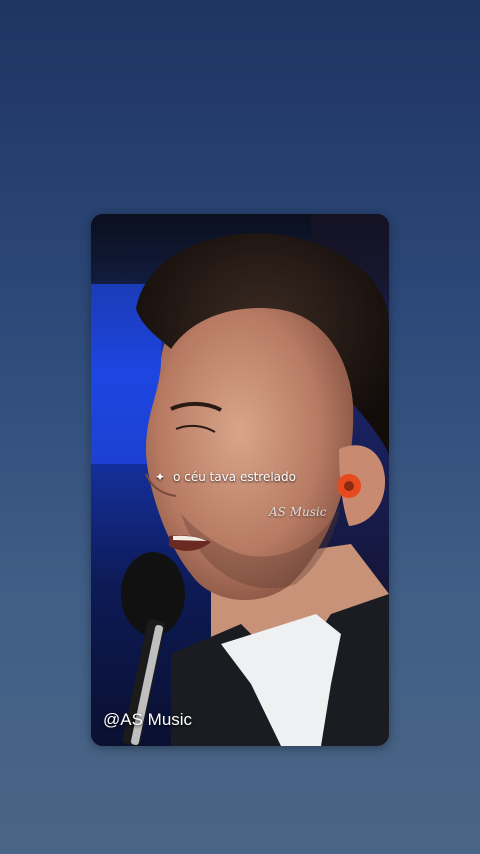  Describe the element at coordinates (234, 477) in the screenshot. I see `lyric-text: o céu tava estrelado` at that location.